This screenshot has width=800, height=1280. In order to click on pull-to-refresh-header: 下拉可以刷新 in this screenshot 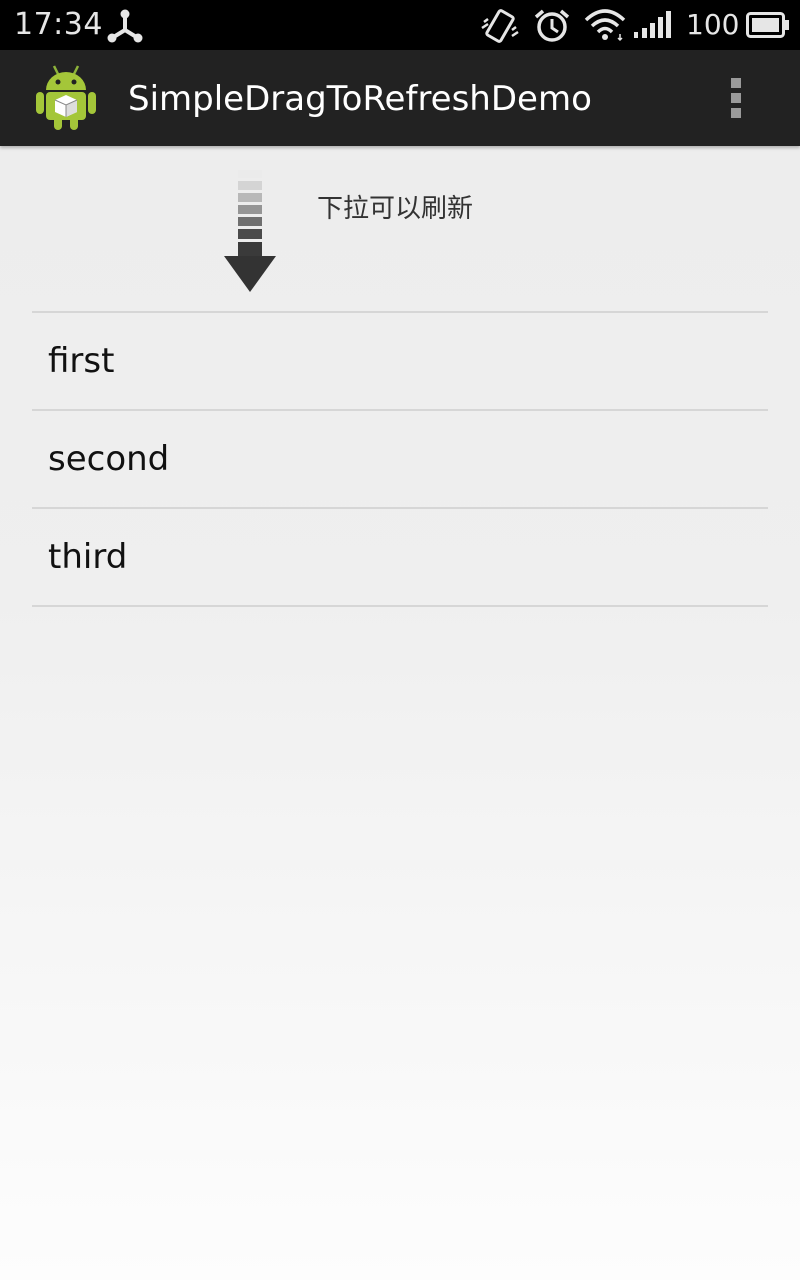, I will do `click(400, 229)`.